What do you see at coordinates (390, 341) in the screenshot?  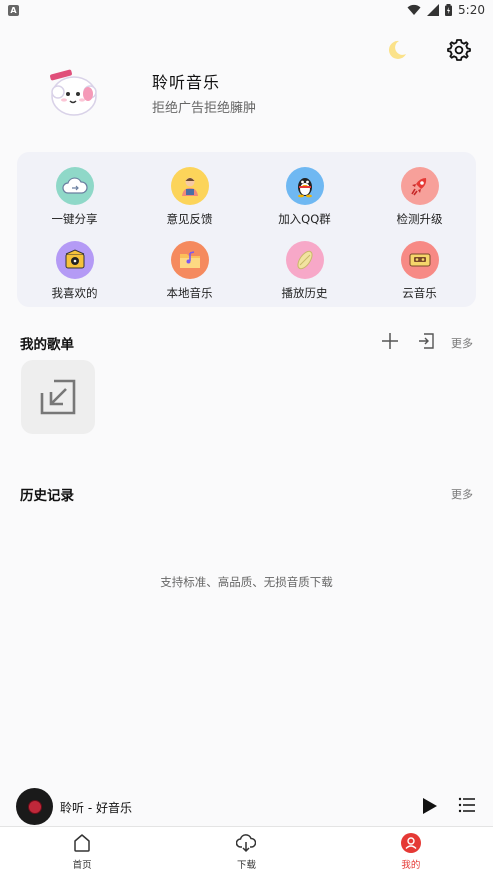 I see `add-playlist-plus-icon` at bounding box center [390, 341].